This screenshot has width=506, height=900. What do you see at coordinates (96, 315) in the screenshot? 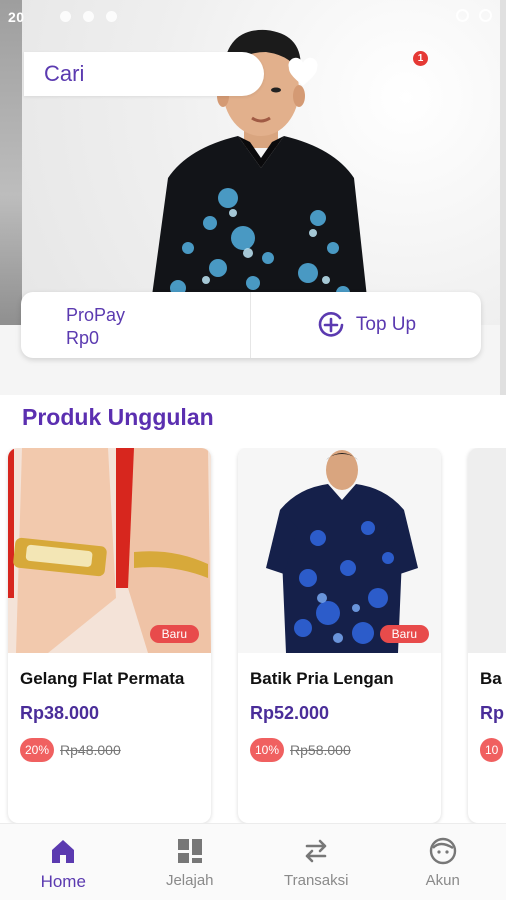
I see `propay-label: ProPay` at bounding box center [96, 315].